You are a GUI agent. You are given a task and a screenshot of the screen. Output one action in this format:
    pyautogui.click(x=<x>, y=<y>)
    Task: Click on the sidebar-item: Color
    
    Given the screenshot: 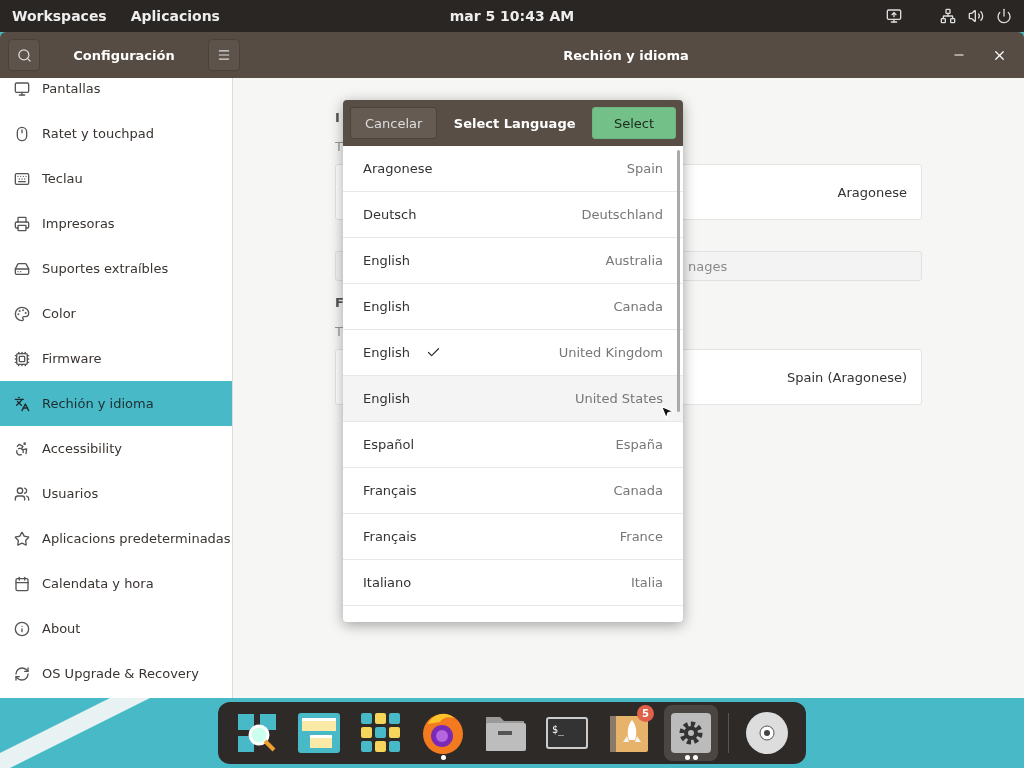 What is the action you would take?
    pyautogui.click(x=116, y=313)
    